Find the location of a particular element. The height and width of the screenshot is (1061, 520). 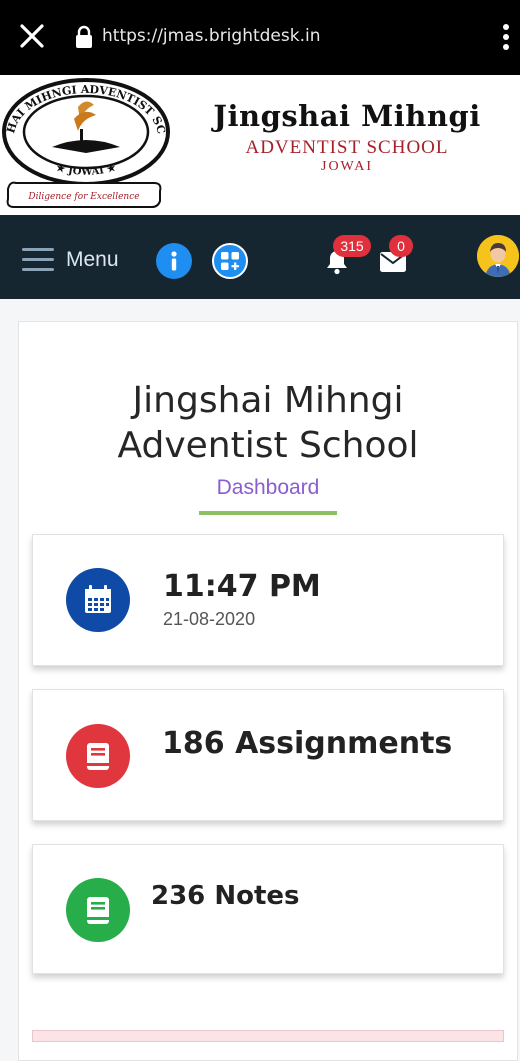

info-icon is located at coordinates (174, 261).